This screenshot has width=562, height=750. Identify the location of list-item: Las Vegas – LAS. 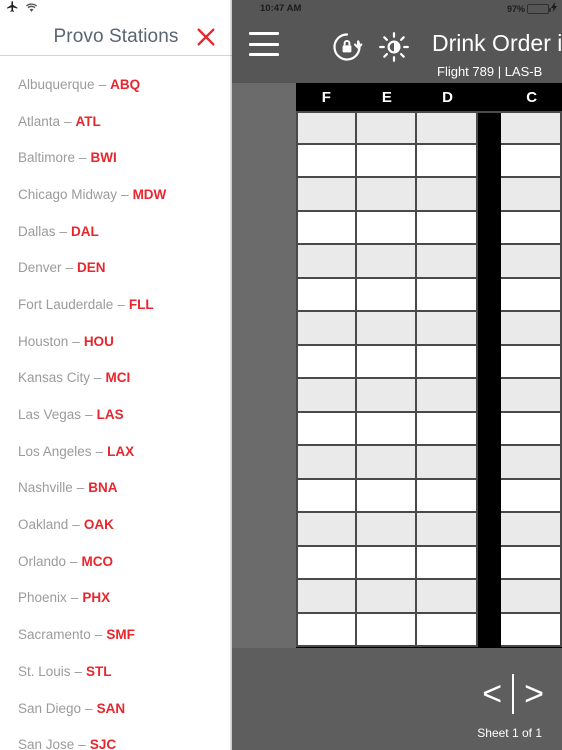
(116, 414).